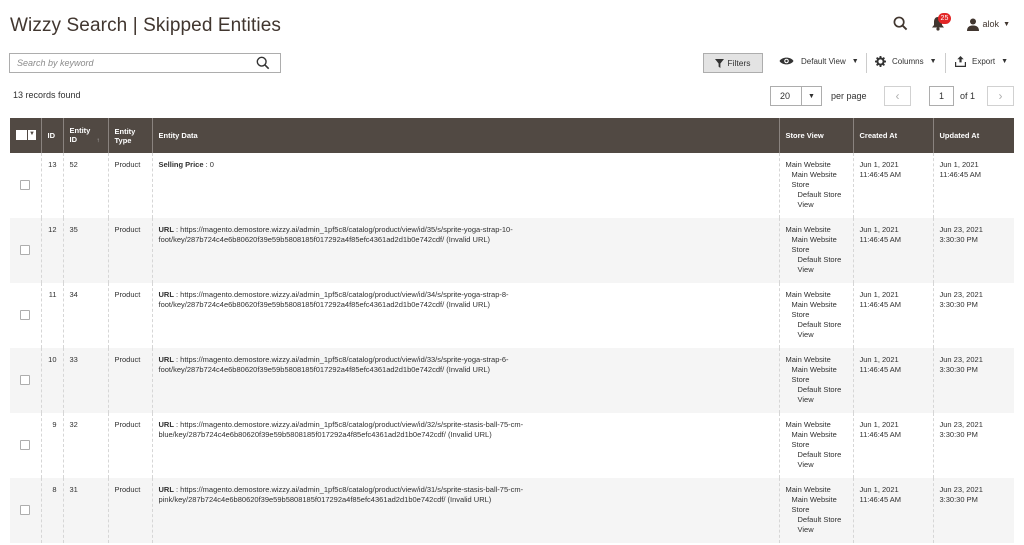 The image size is (1024, 545). I want to click on cell-entity-id: 31, so click(85, 510).